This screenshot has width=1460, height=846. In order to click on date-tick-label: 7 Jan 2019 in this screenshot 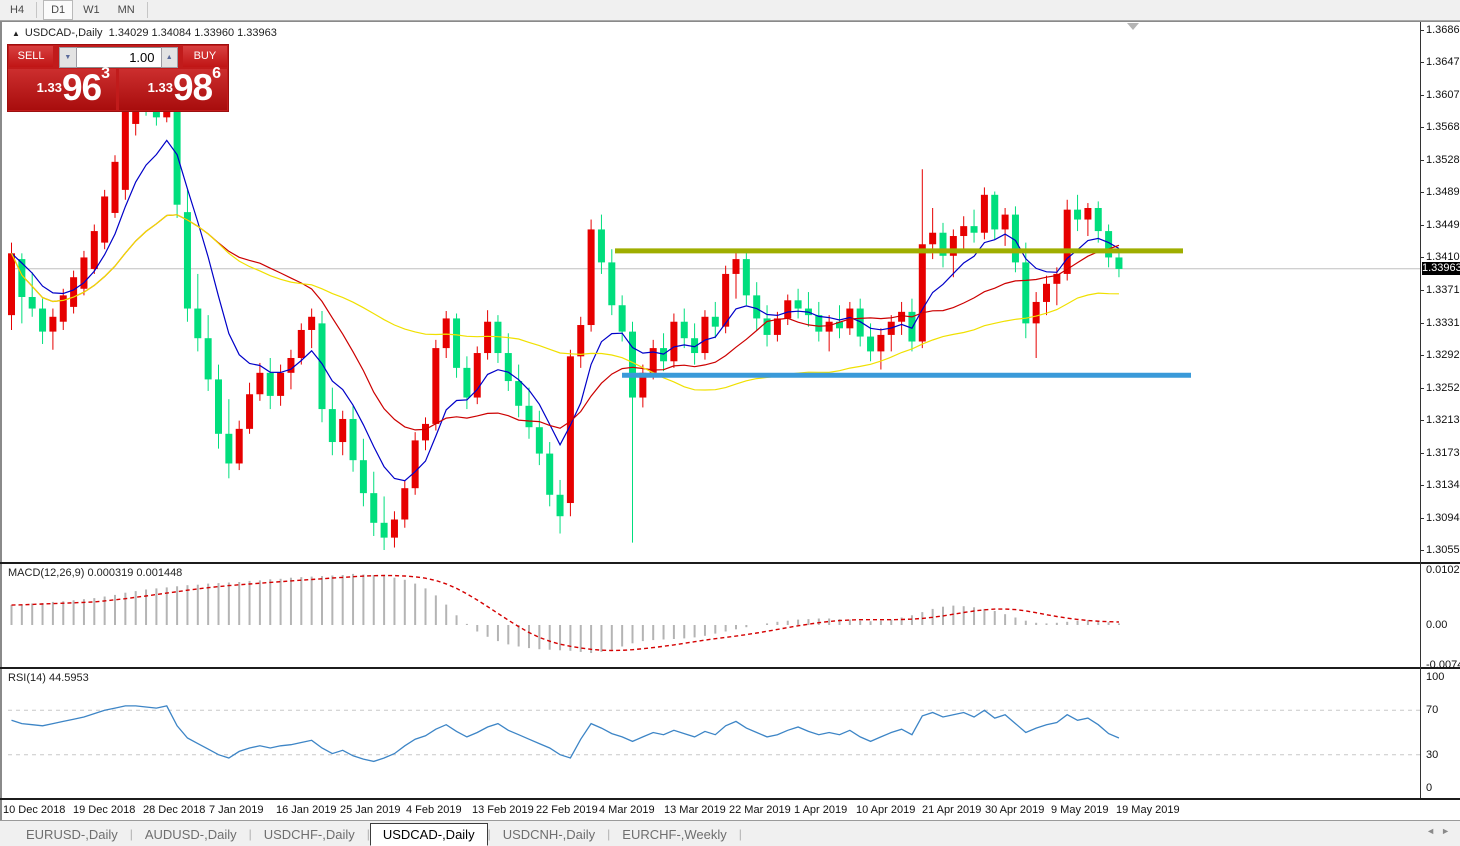, I will do `click(236, 810)`.